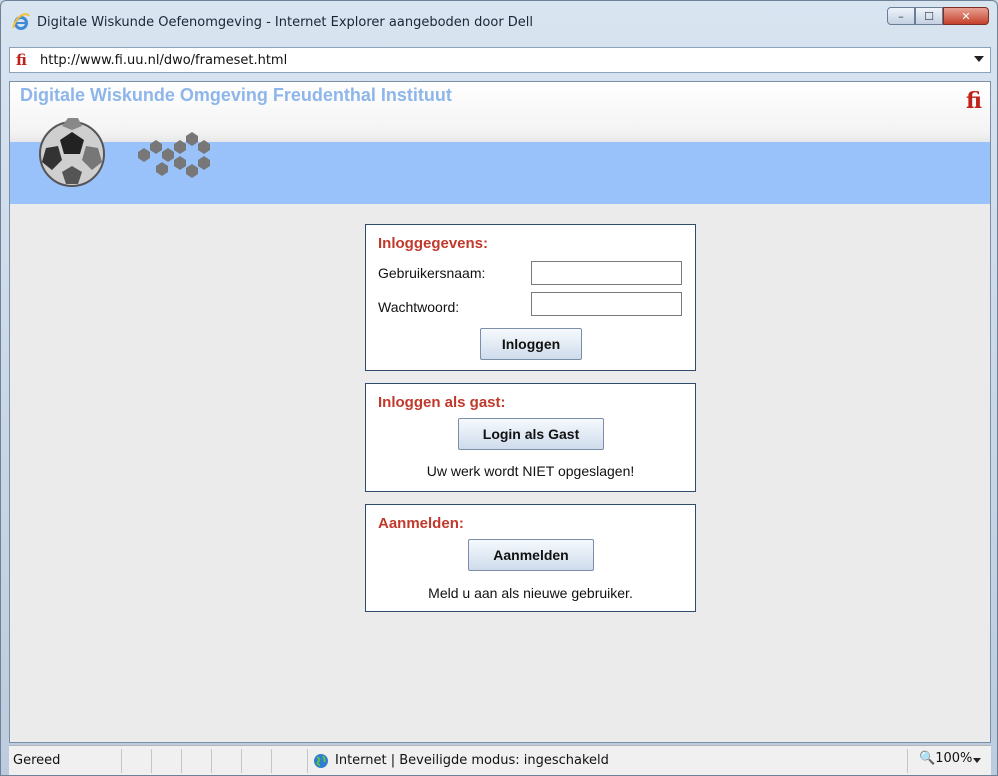  What do you see at coordinates (72, 152) in the screenshot?
I see `soccer-ball-icon` at bounding box center [72, 152].